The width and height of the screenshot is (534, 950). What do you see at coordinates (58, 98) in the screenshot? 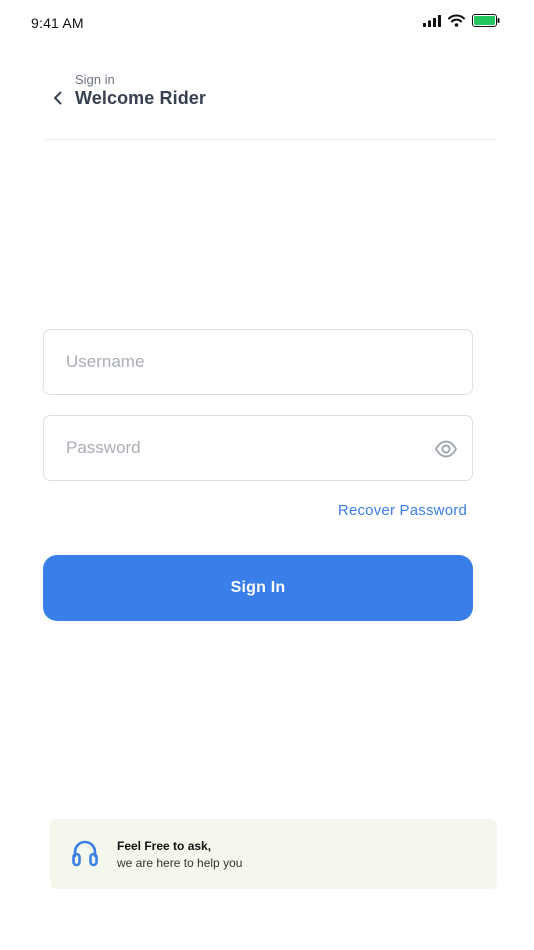
I see `chevron-left-icon` at bounding box center [58, 98].